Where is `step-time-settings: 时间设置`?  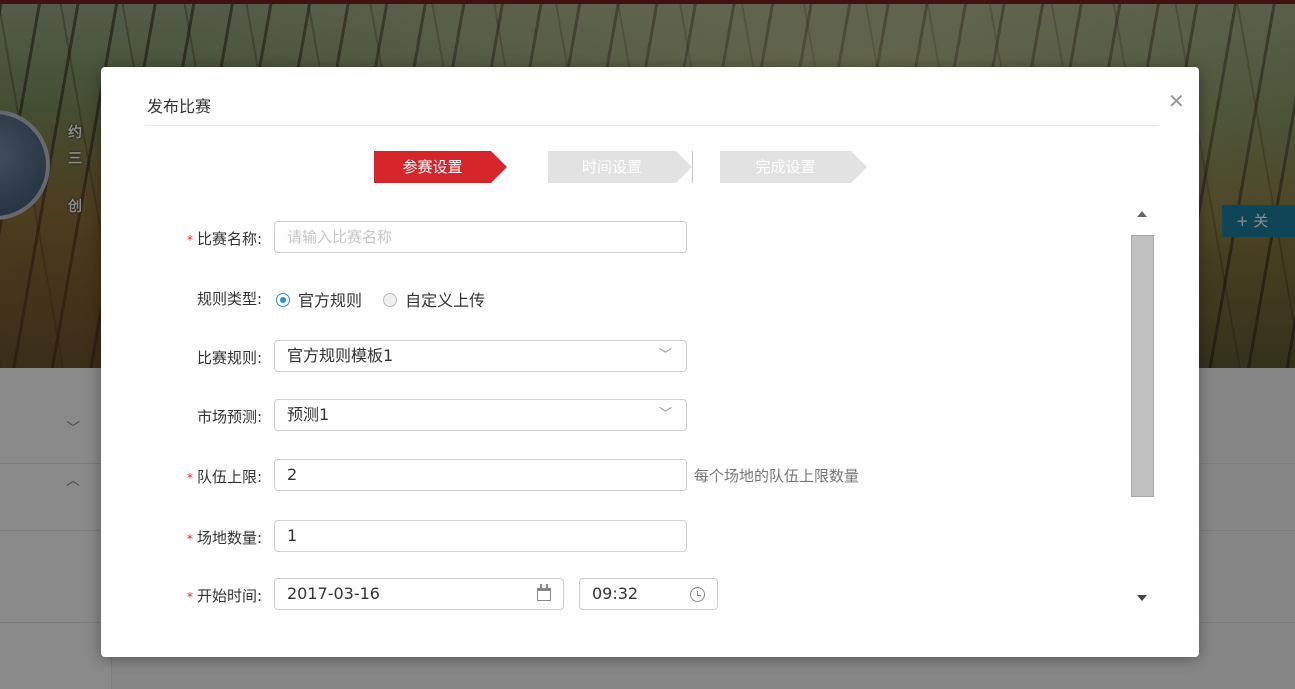
step-time-settings: 时间设置 is located at coordinates (620, 167).